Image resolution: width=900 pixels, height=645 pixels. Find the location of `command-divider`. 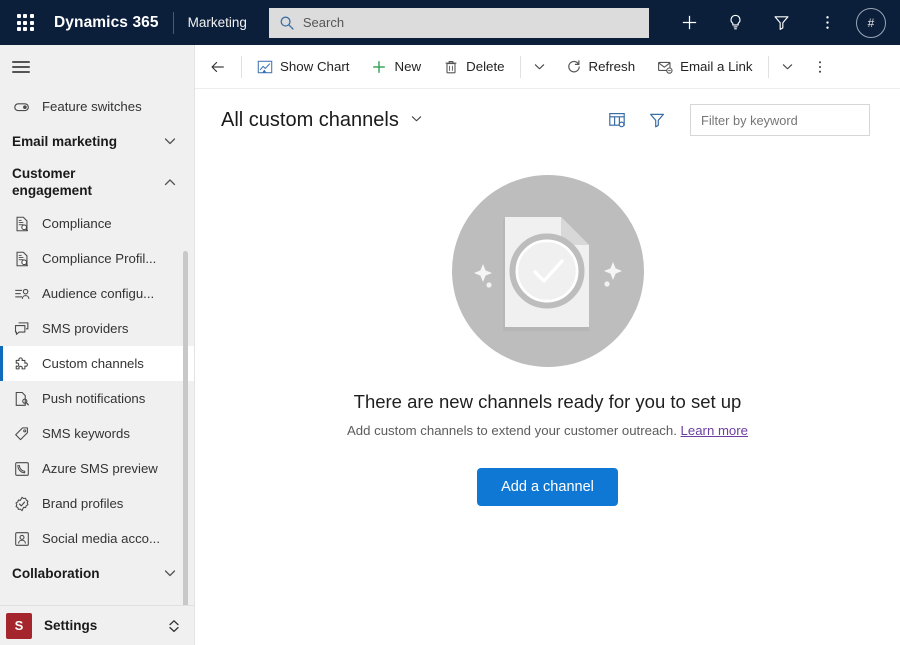

command-divider is located at coordinates (768, 66).